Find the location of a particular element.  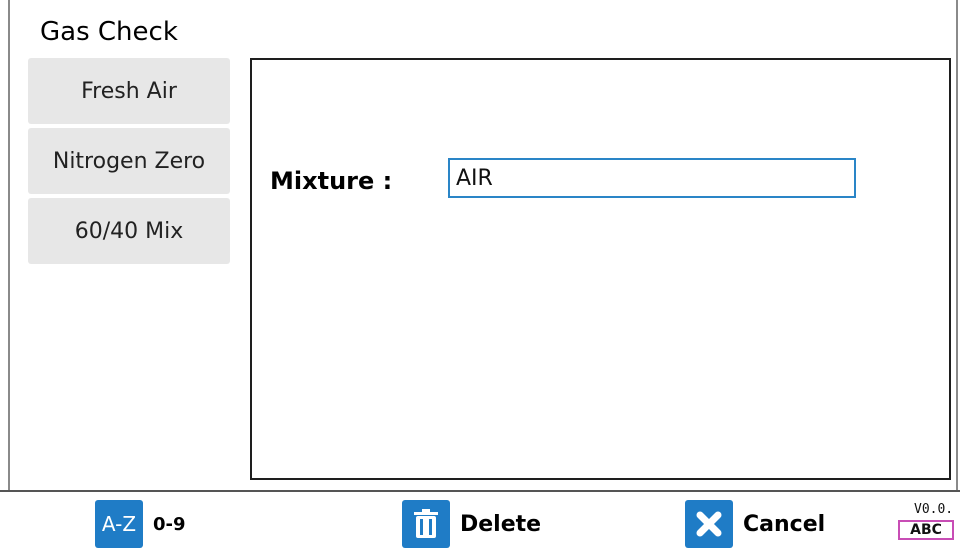

delete-button: Delete is located at coordinates (471, 524).